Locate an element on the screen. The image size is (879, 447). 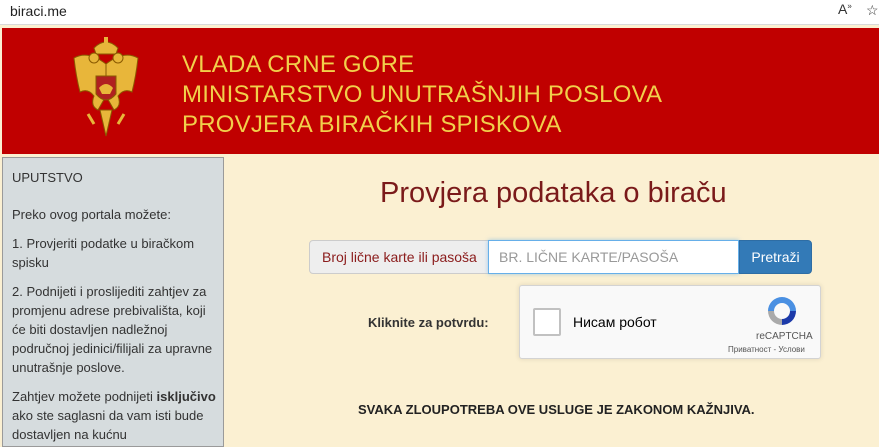
browser-address-bar: biraci.me A» ☆ is located at coordinates (439, 12).